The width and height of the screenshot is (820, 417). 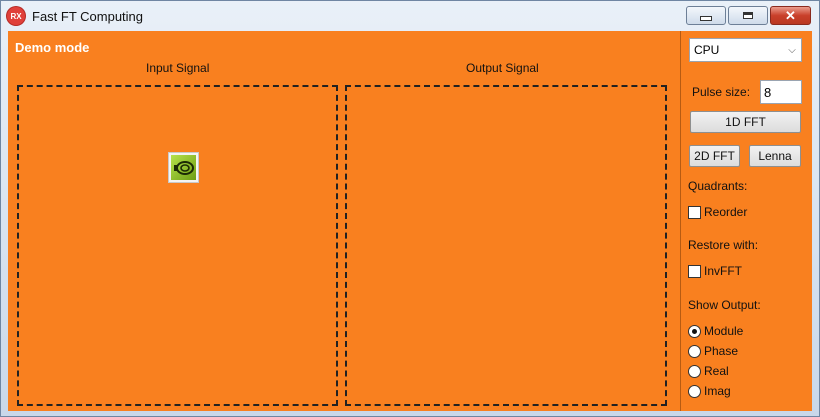 What do you see at coordinates (694, 271) in the screenshot?
I see `invfft-checkbox` at bounding box center [694, 271].